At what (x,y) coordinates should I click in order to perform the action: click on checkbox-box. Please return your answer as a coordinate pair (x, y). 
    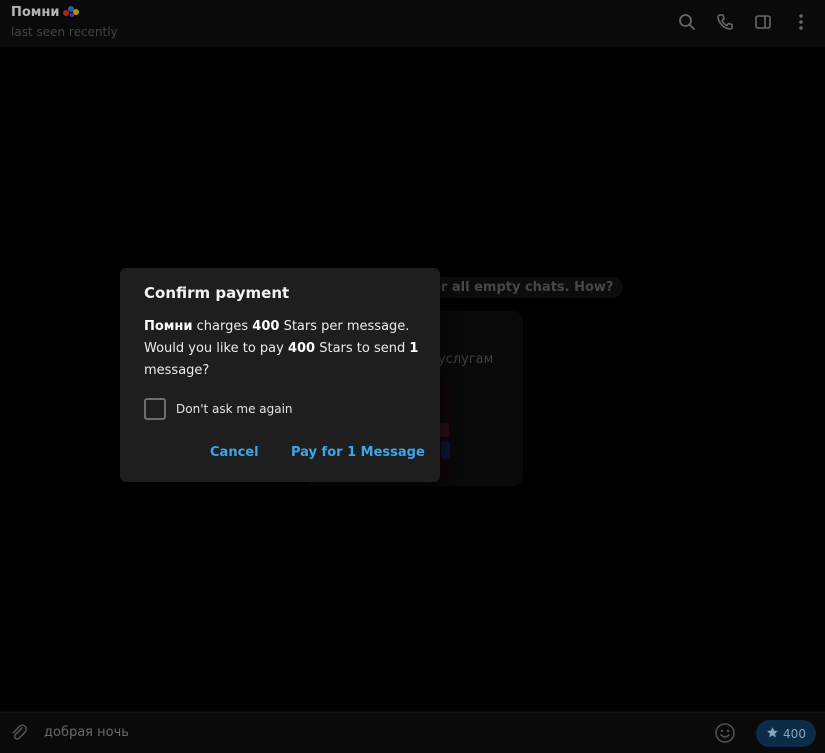
    Looking at the image, I should click on (155, 409).